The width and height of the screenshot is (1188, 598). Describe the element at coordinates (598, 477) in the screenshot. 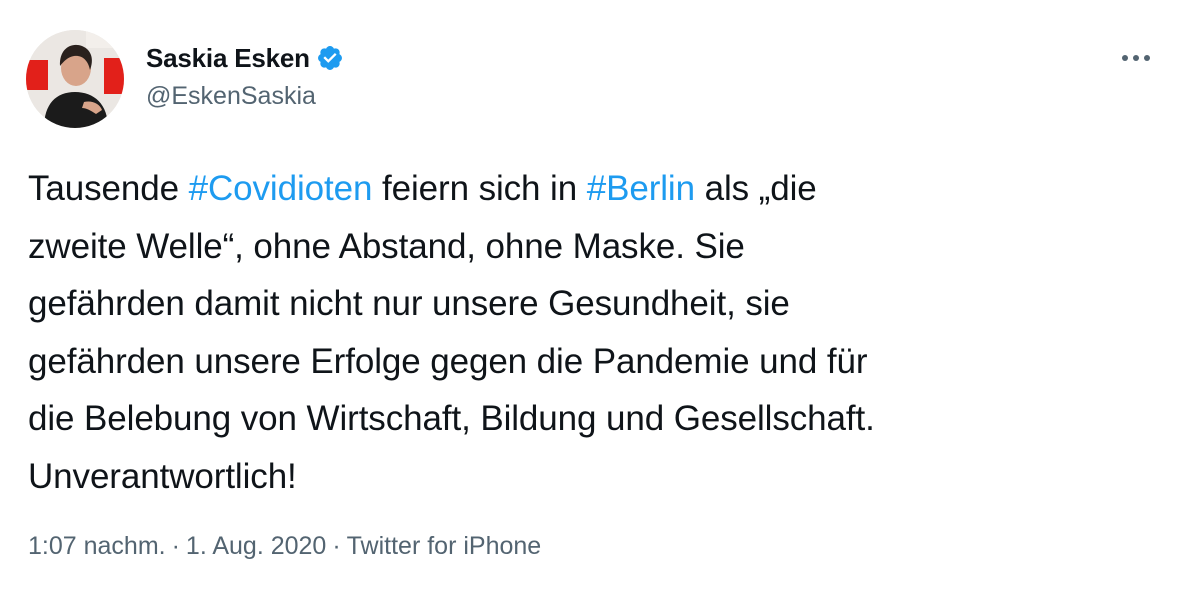

I see `tweet-text-line: Unverantwortlich!` at that location.